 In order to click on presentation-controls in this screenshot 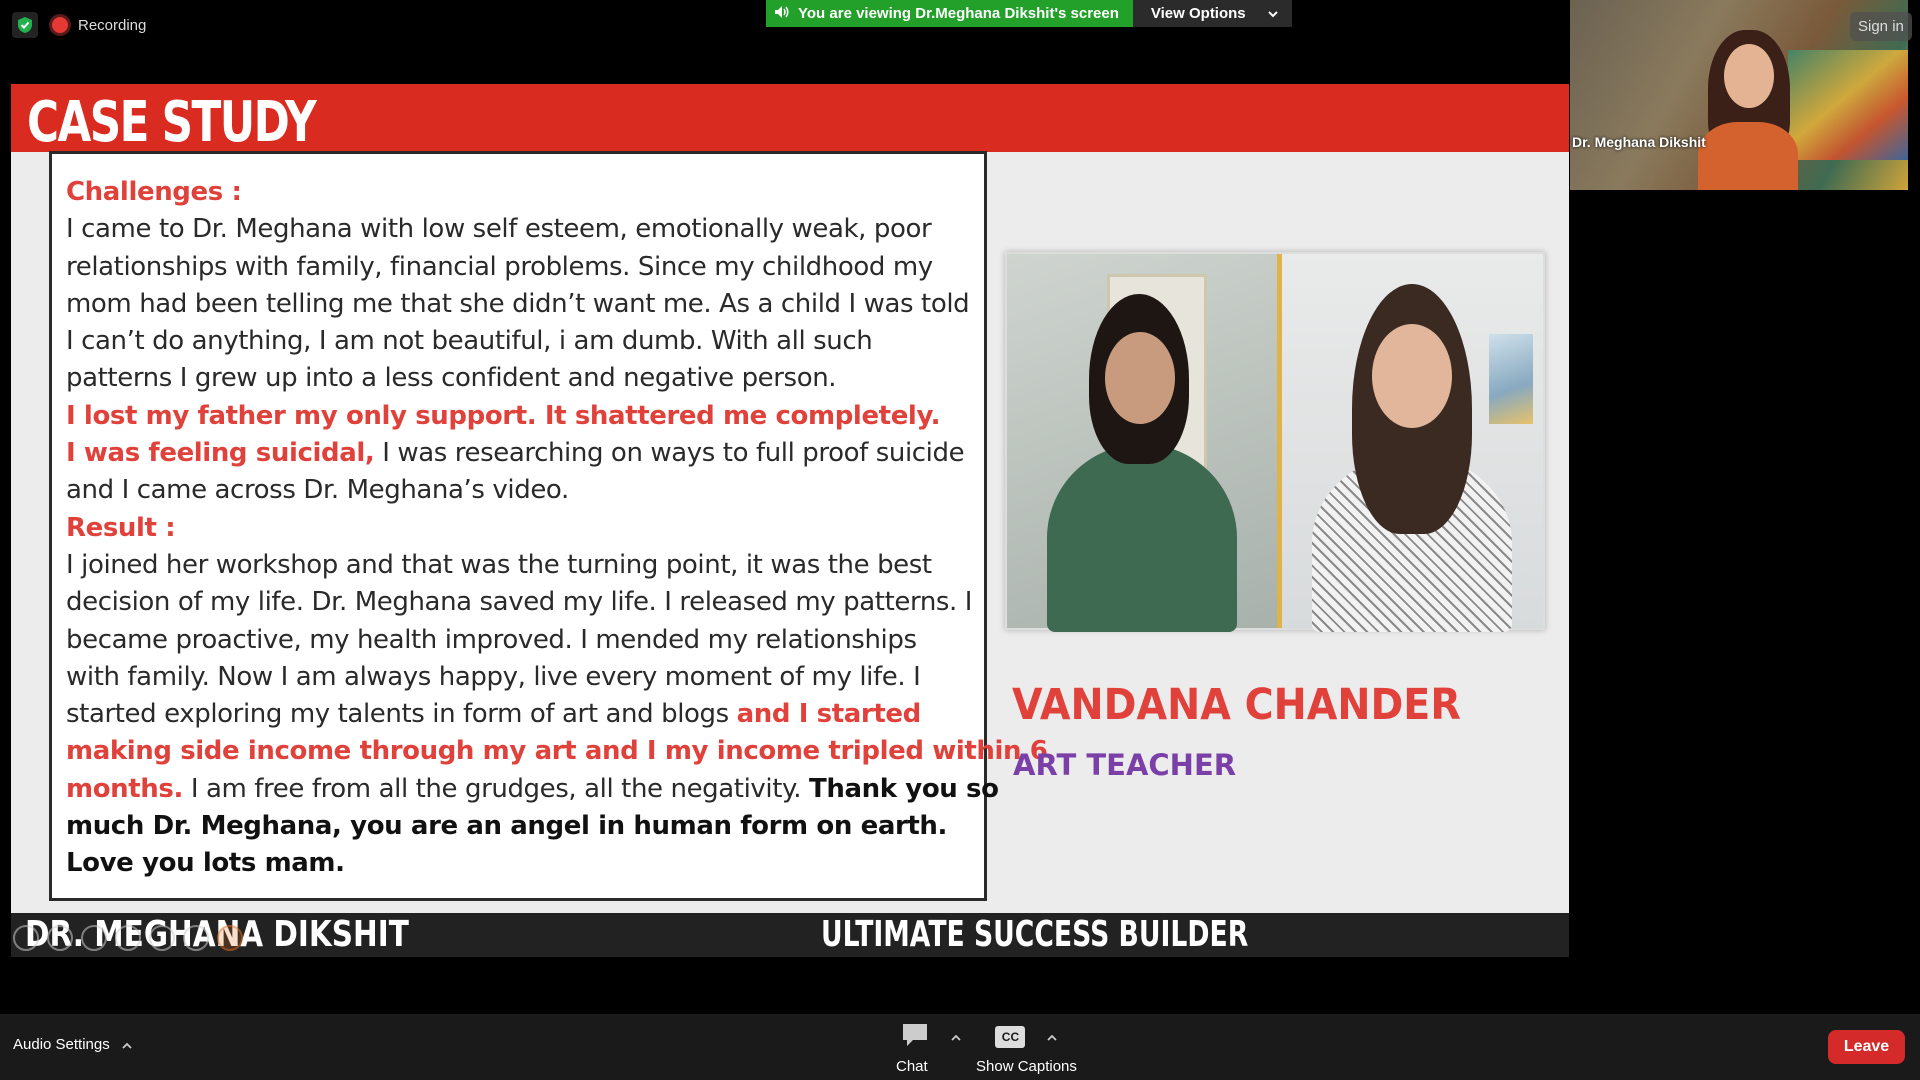, I will do `click(128, 938)`.